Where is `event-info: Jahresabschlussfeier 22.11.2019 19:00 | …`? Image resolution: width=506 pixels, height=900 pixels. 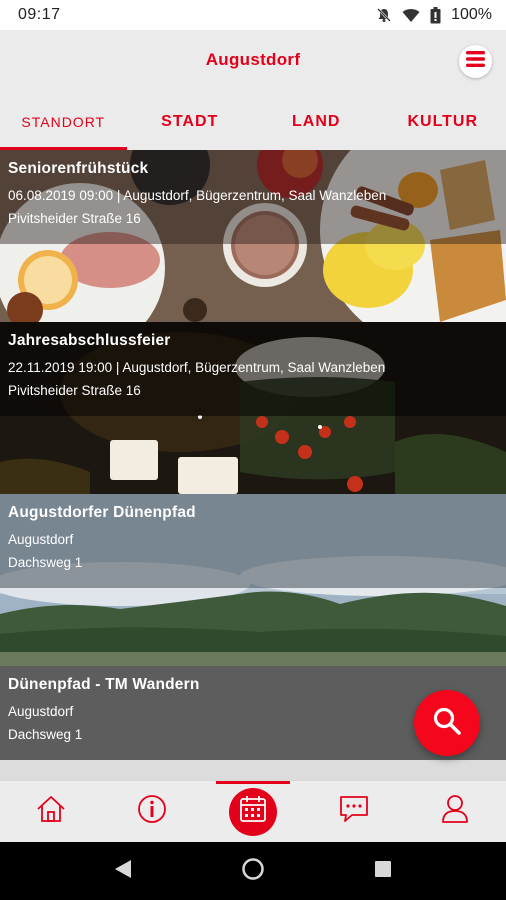
event-info: Jahresabschlussfeier 22.11.2019 19:00 | … is located at coordinates (253, 369).